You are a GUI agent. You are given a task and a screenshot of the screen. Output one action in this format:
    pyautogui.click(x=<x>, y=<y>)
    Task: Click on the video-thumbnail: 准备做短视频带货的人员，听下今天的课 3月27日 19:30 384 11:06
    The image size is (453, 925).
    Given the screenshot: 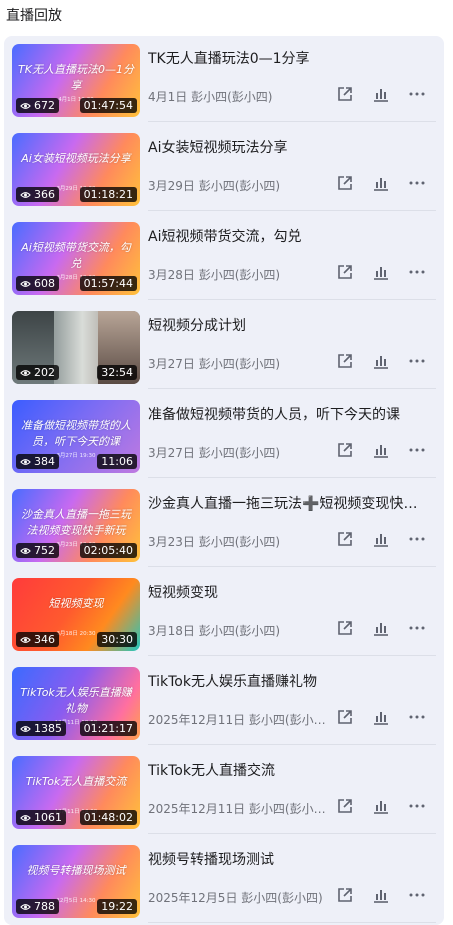 What is the action you would take?
    pyautogui.click(x=76, y=436)
    